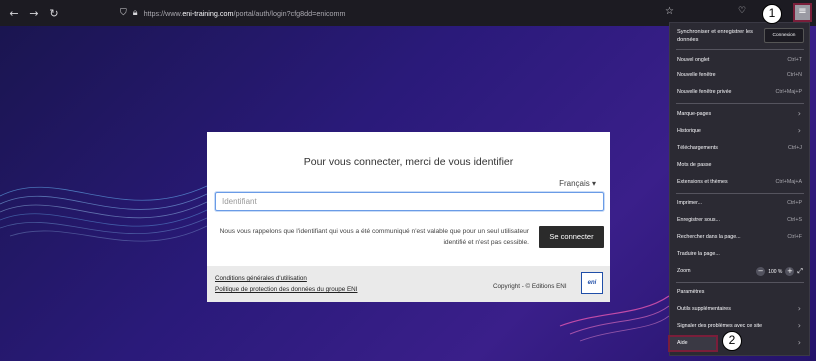 Image resolution: width=816 pixels, height=361 pixels. I want to click on menu-item-help: Aide, so click(693, 343).